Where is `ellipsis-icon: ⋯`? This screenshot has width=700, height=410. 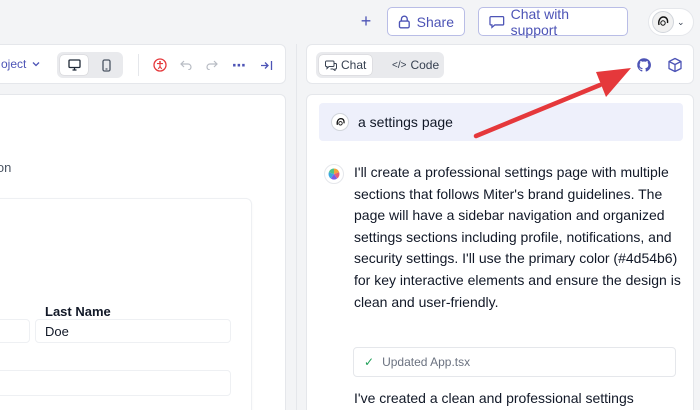
ellipsis-icon: ⋯ is located at coordinates (239, 64).